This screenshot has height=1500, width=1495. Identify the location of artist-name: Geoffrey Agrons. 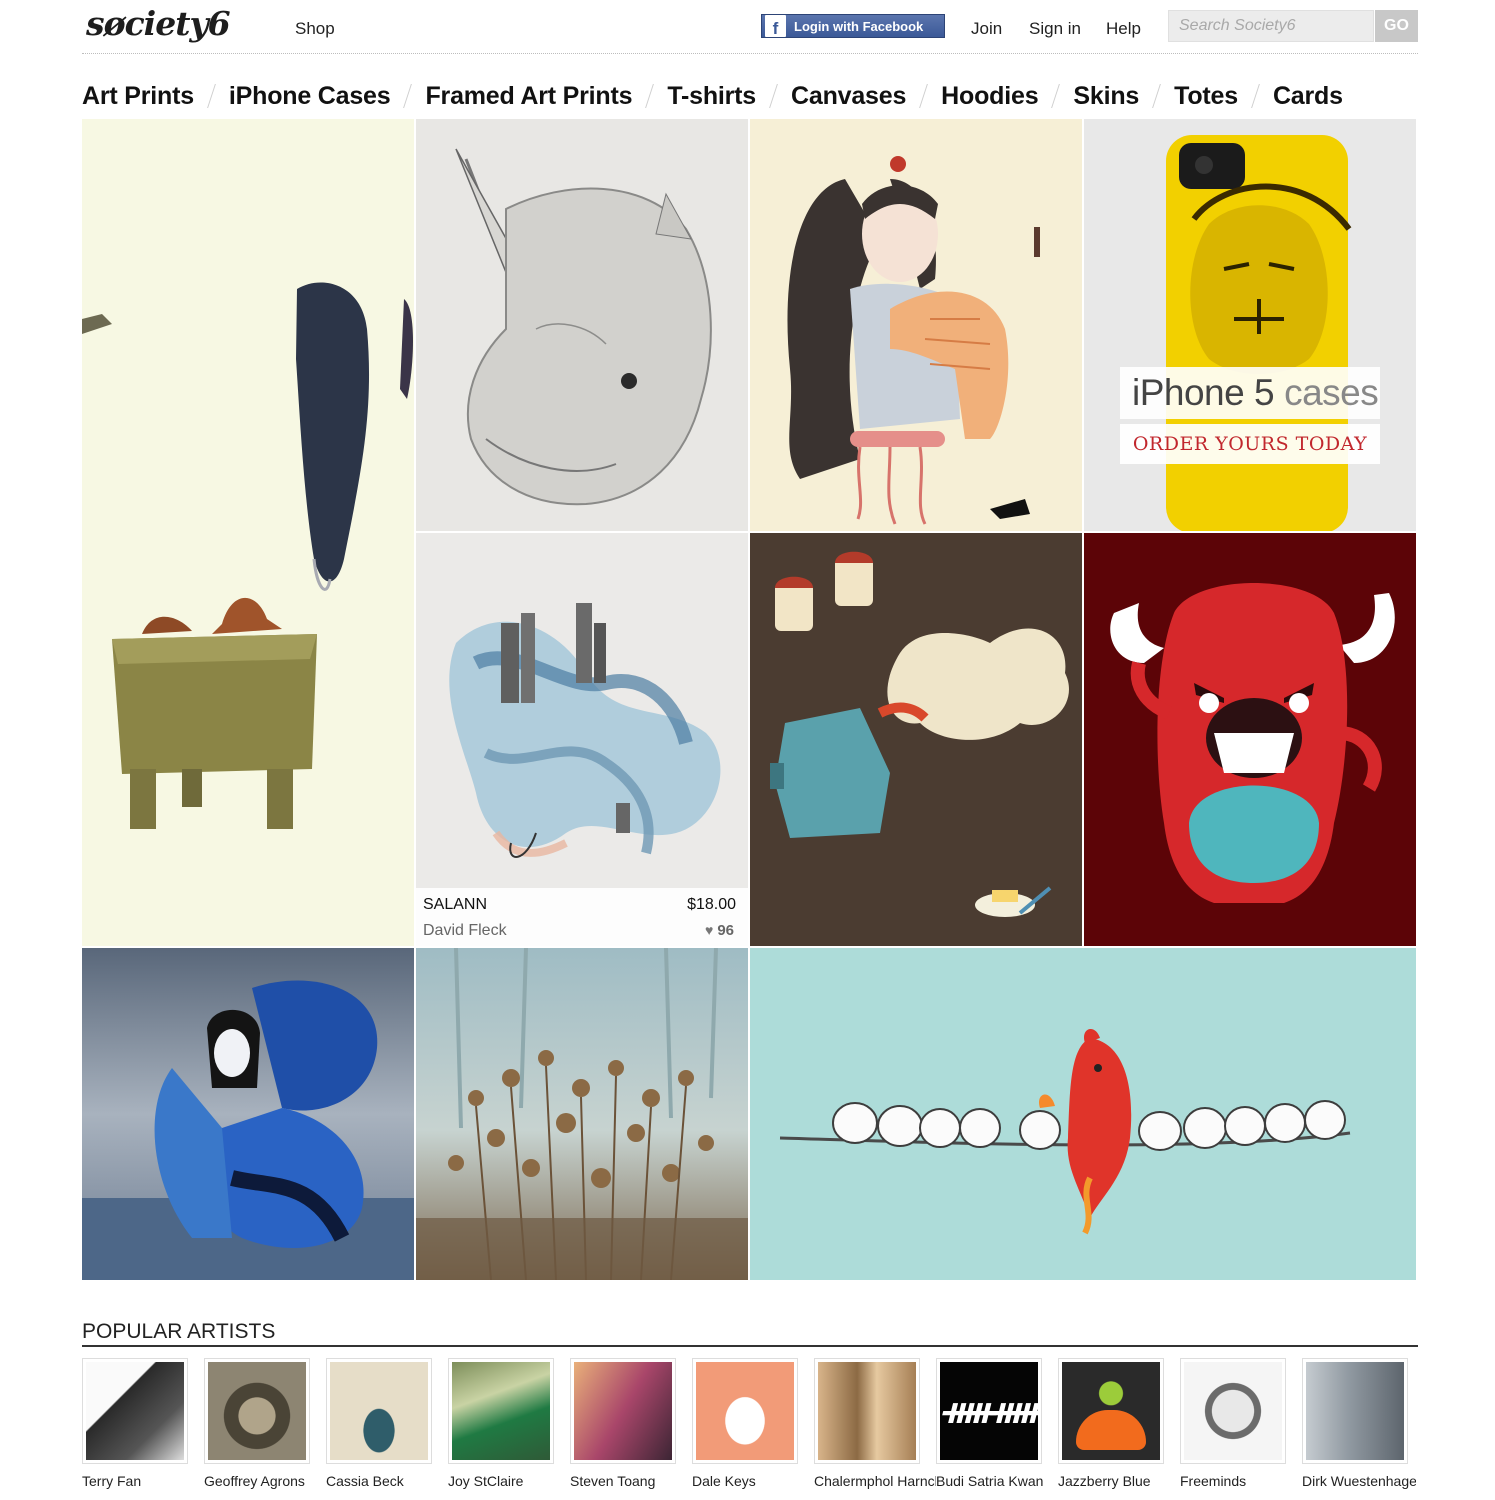
(265, 1481).